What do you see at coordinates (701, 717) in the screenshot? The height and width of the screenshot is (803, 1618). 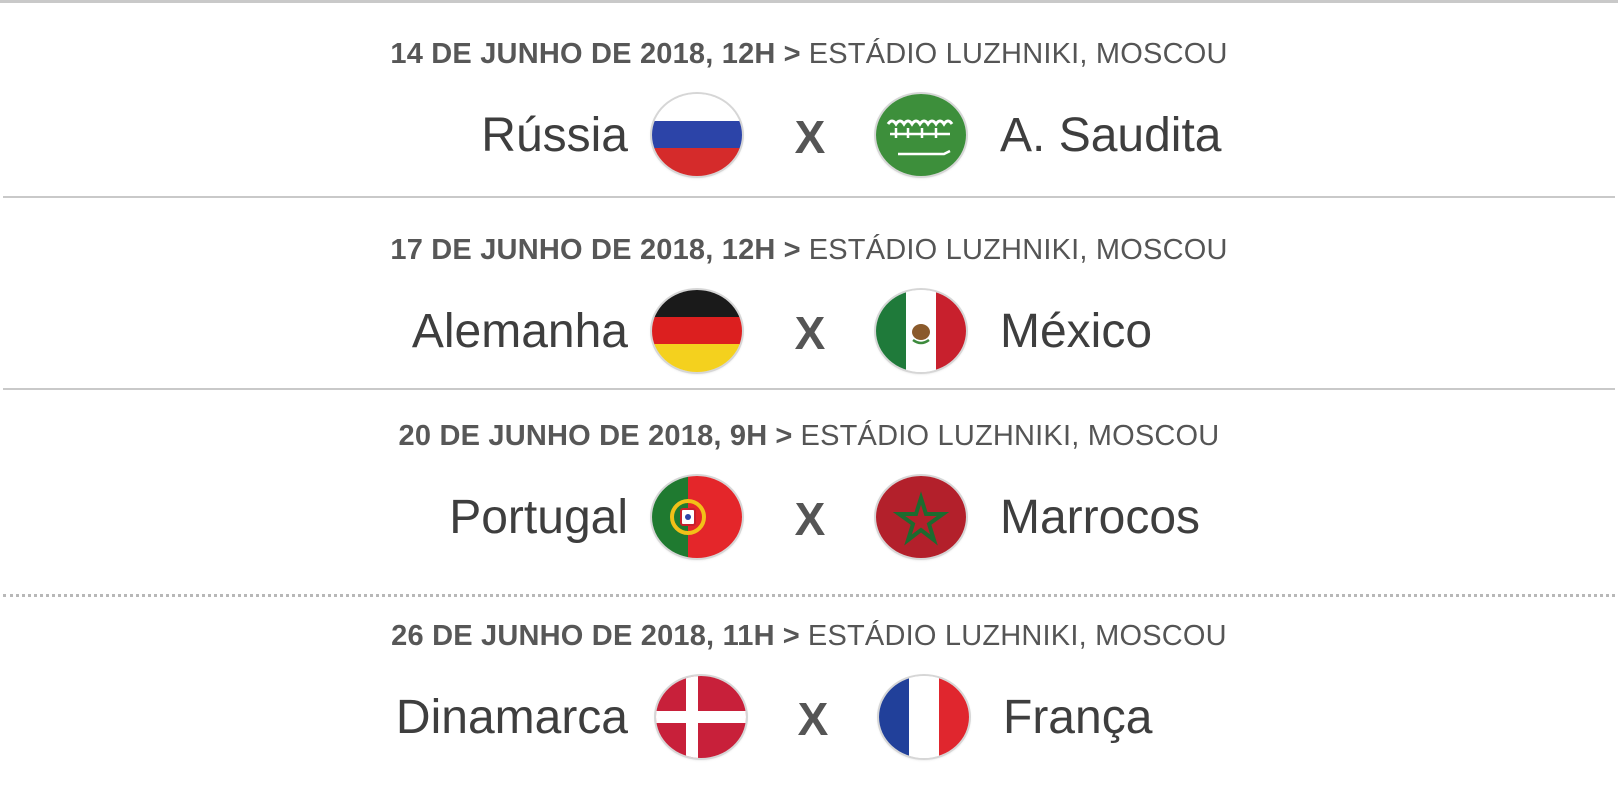 I see `denmark-flag-icon` at bounding box center [701, 717].